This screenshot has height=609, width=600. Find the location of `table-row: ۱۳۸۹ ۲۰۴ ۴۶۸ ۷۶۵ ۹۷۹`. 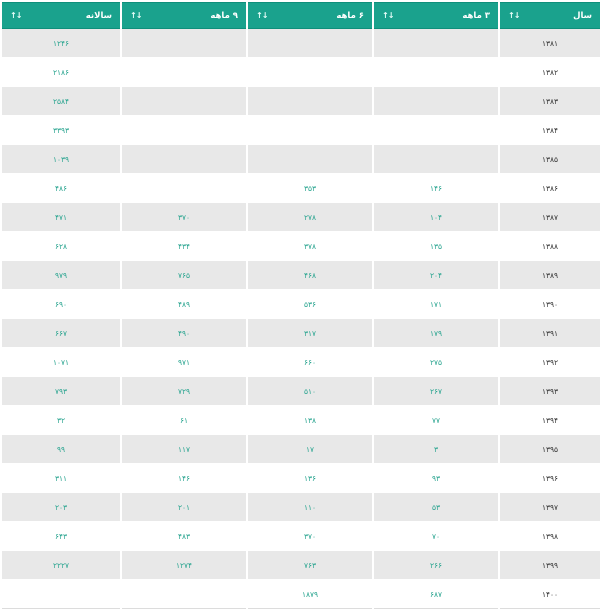

table-row: ۱۳۸۹ ۲۰۴ ۴۶۸ ۷۶۵ ۹۷۹ is located at coordinates (301, 275).